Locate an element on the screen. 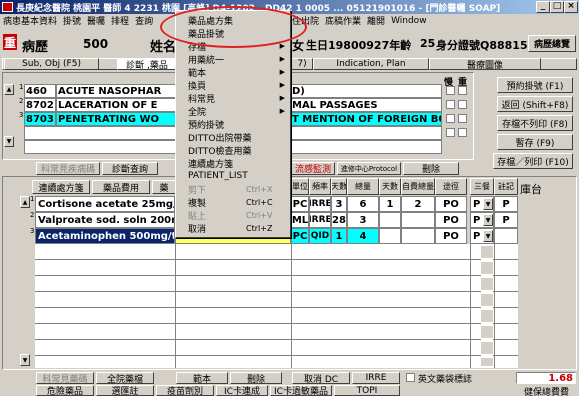  self-pay-cell is located at coordinates (418, 220).